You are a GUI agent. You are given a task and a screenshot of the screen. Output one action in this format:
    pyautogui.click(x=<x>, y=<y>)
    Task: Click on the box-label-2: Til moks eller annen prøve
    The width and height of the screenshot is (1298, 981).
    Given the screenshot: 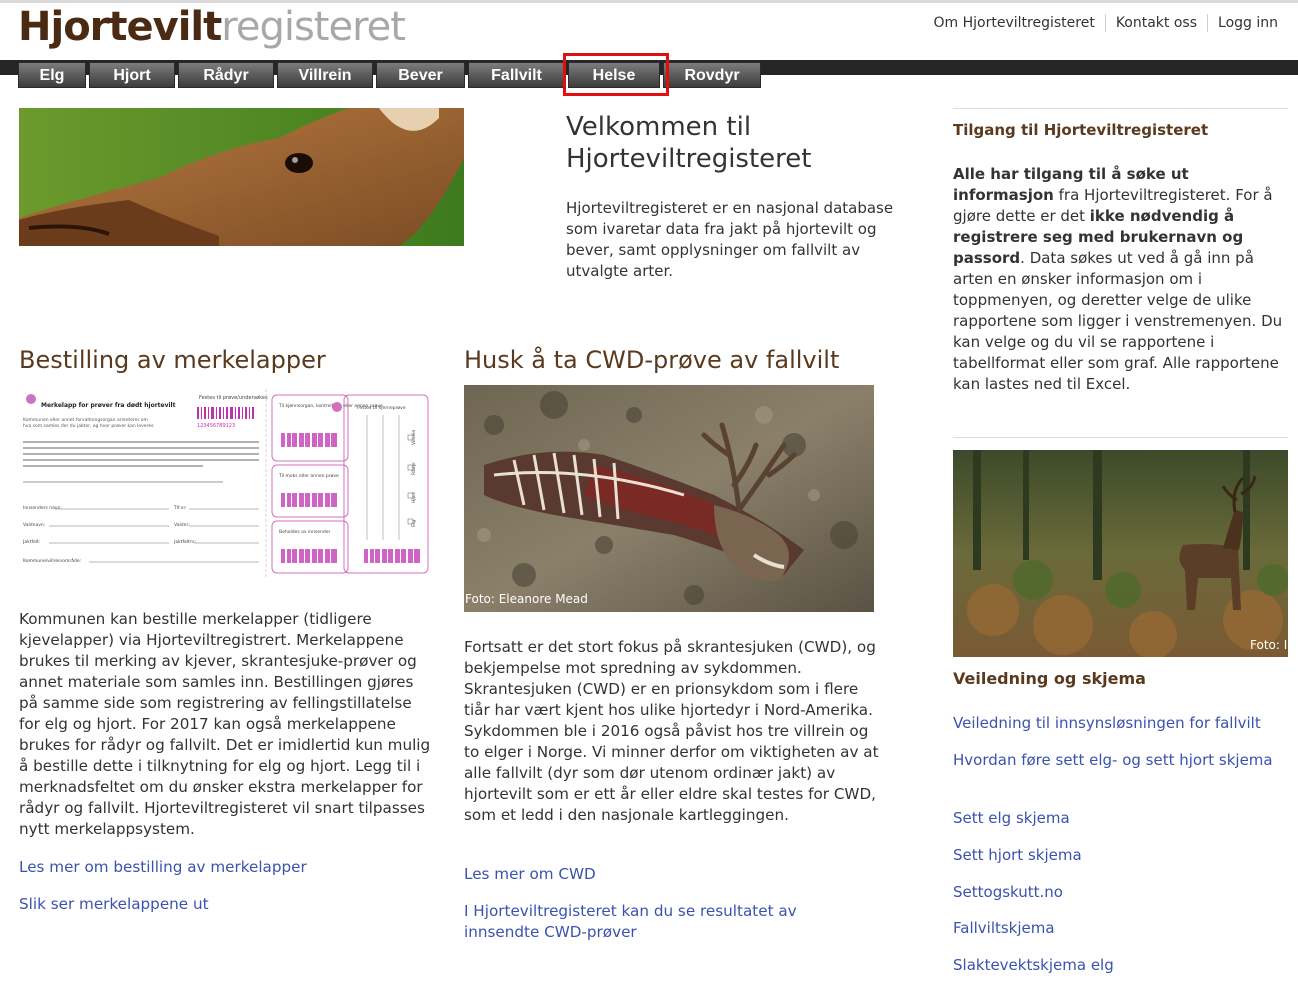 What is the action you would take?
    pyautogui.click(x=308, y=476)
    